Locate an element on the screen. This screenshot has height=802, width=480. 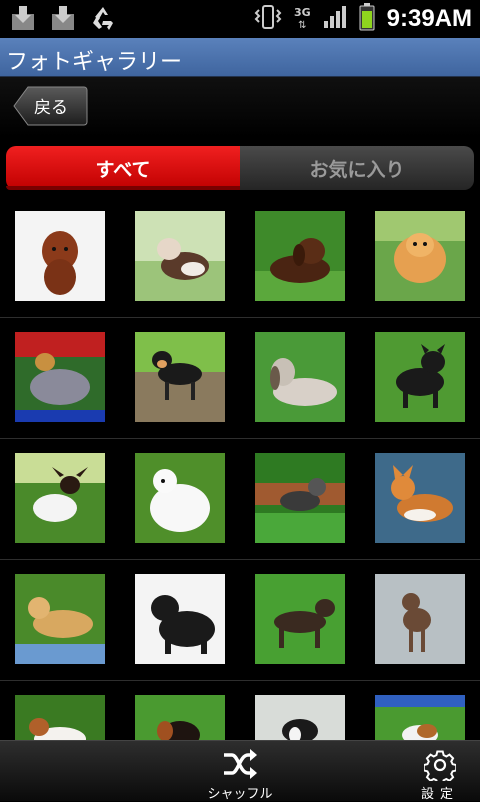
grid-row is located at coordinates (240, 710).